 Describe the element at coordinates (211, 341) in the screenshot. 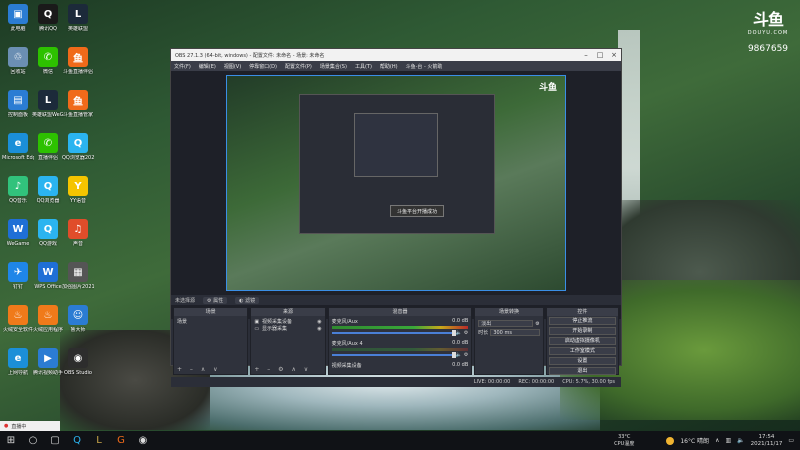

I see `scenes-dock: 场景 场景 + – ∧ ∨` at that location.